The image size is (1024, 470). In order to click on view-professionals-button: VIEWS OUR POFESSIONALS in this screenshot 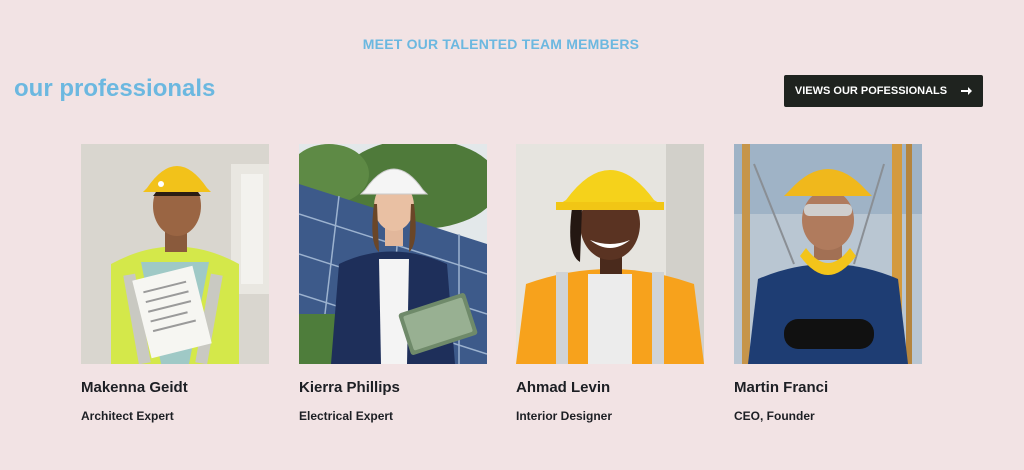, I will do `click(883, 91)`.